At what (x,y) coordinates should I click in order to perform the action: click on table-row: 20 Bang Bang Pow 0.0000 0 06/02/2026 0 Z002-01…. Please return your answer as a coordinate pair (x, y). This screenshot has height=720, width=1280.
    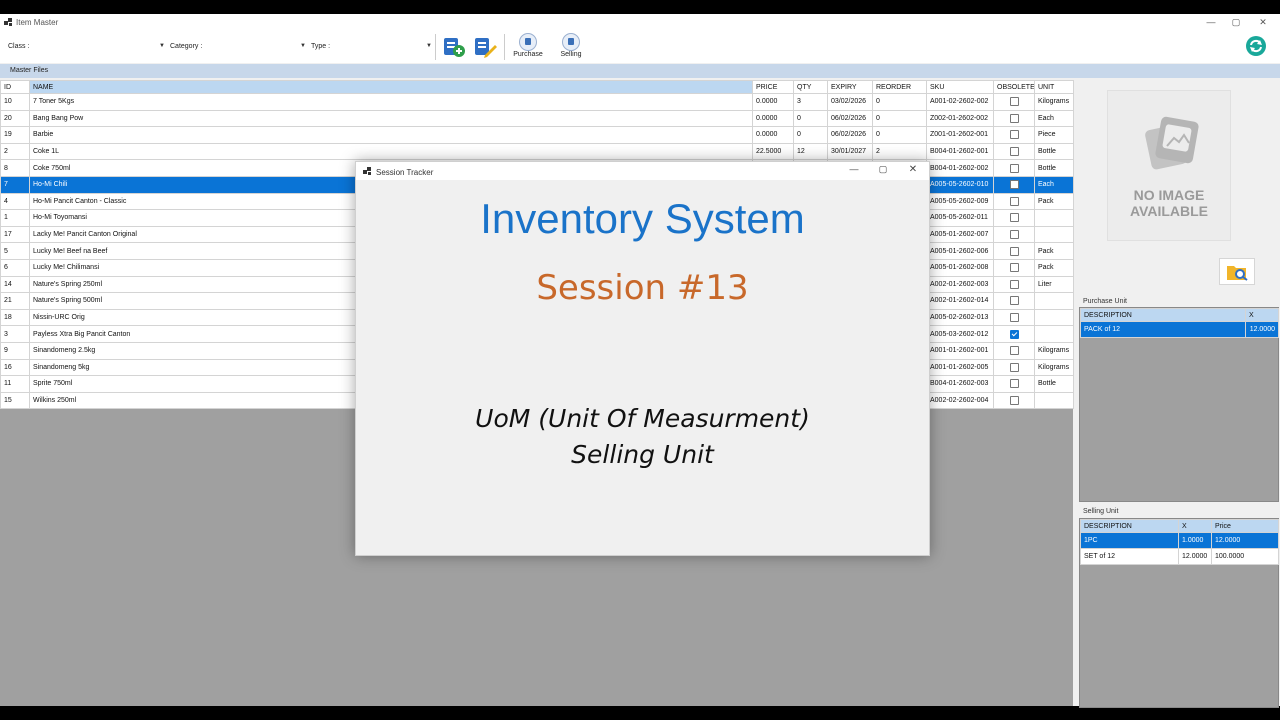
    Looking at the image, I should click on (537, 118).